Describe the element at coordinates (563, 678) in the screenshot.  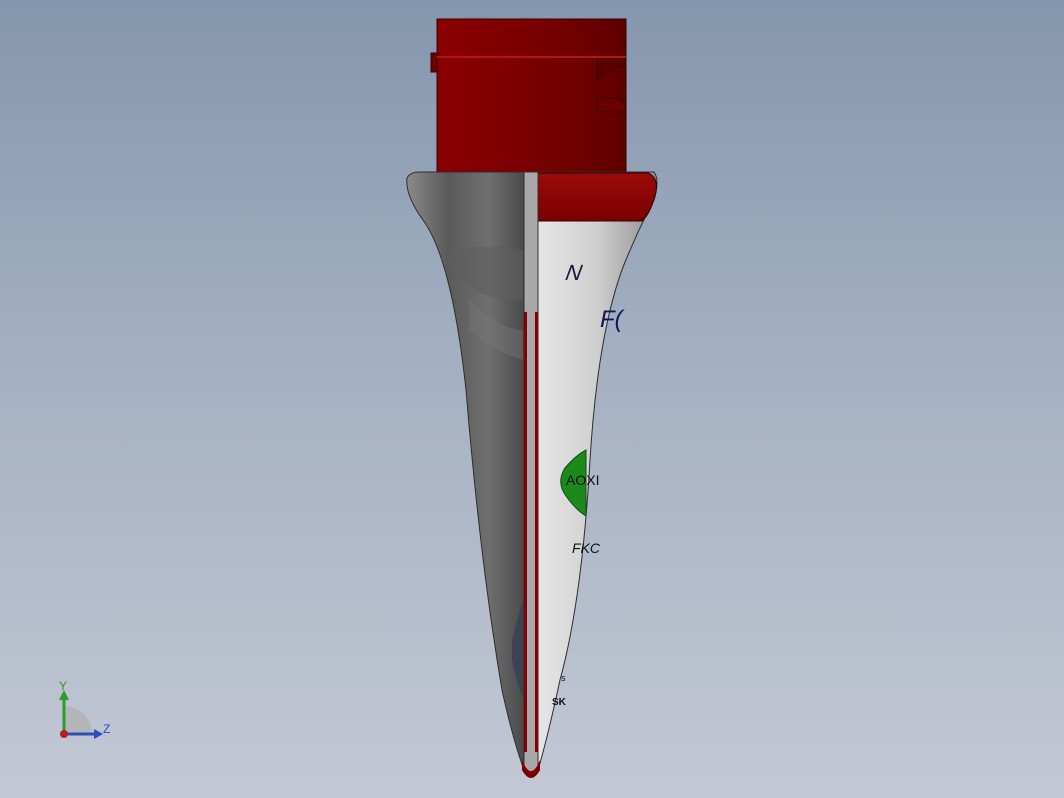
I see `decal-text-4: s` at that location.